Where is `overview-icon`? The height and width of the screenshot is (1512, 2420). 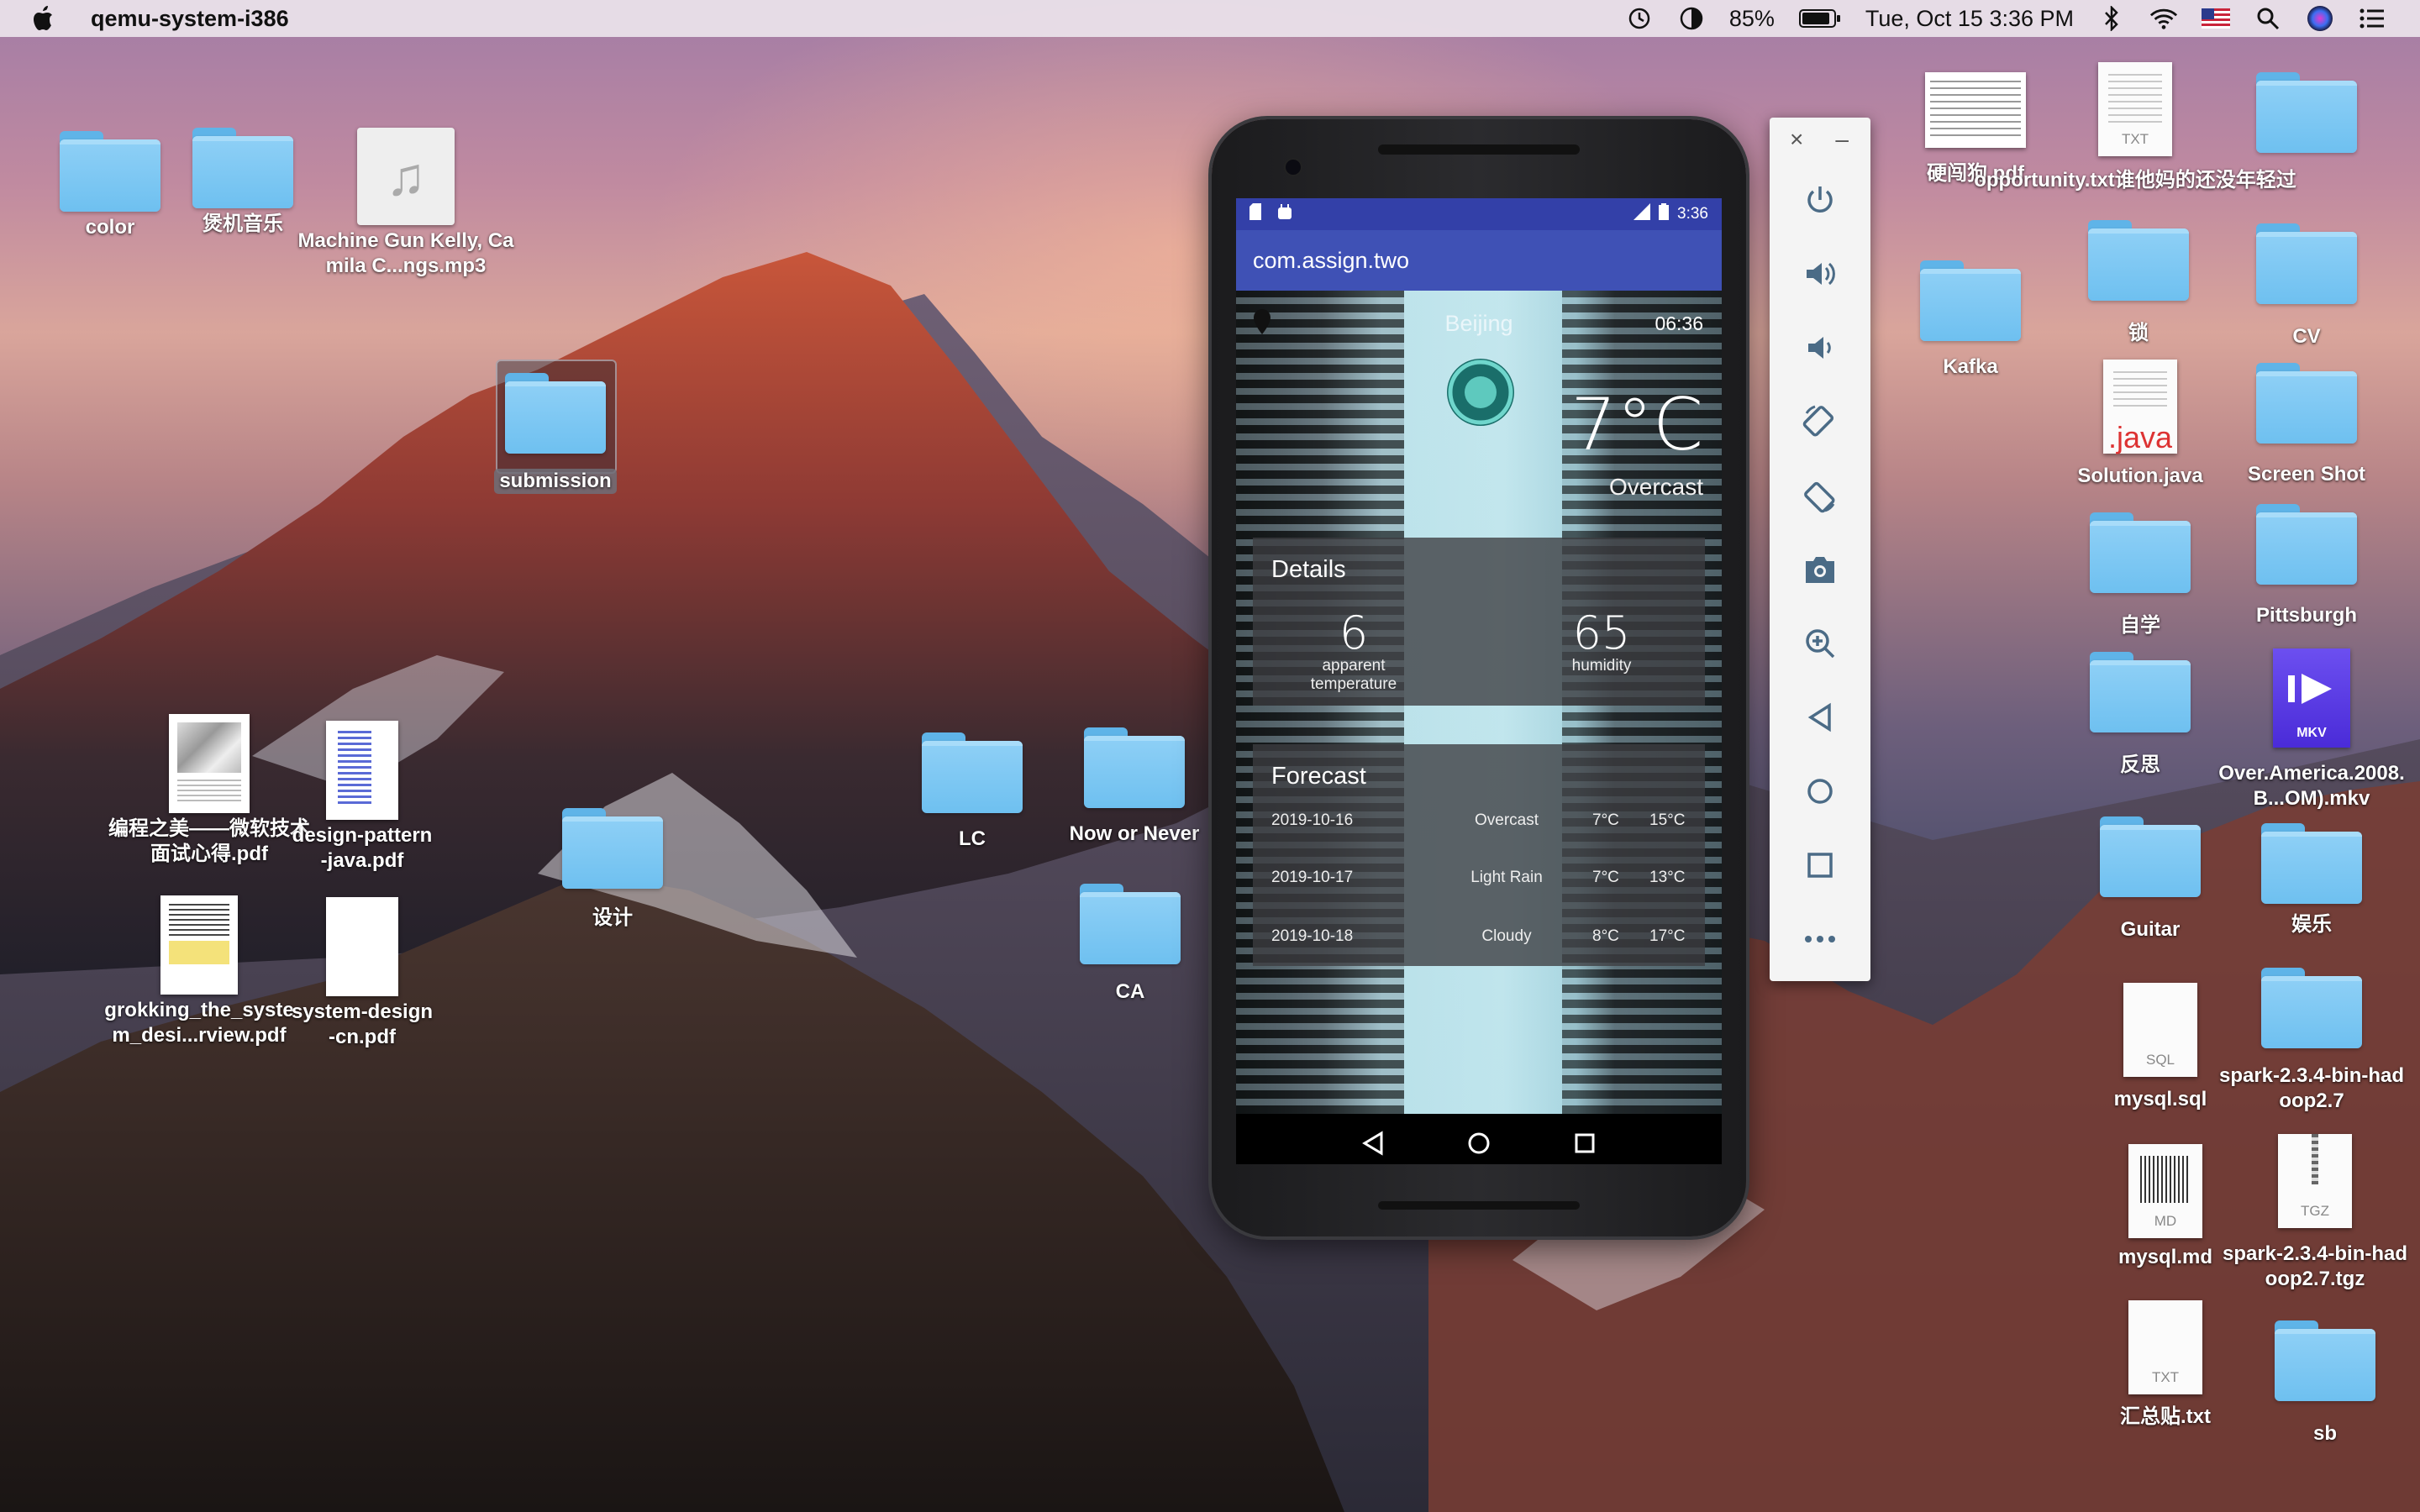 overview-icon is located at coordinates (1820, 865).